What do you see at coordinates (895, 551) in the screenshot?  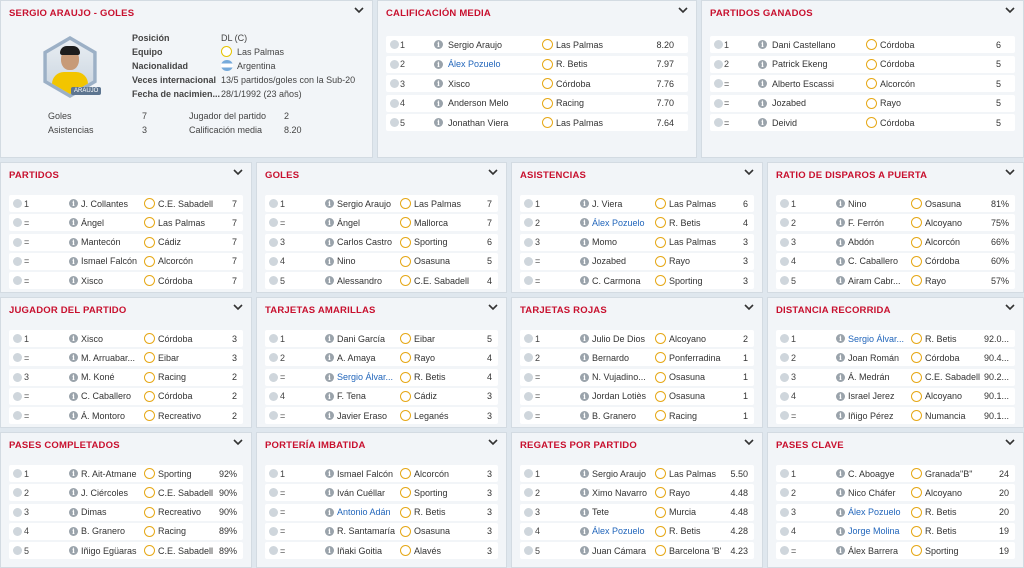 I see `ranking-row: = i Álex Barrera Sporting 19` at bounding box center [895, 551].